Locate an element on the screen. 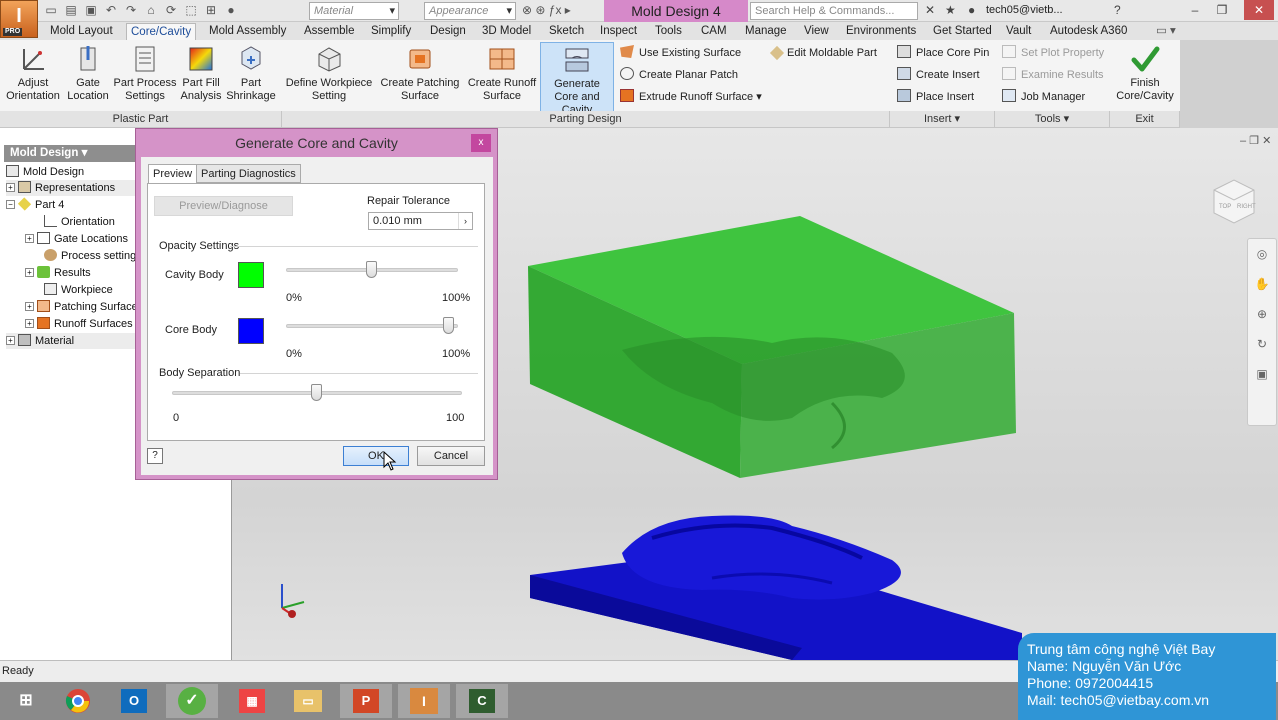  select-icon: ⬚ is located at coordinates (191, 10).